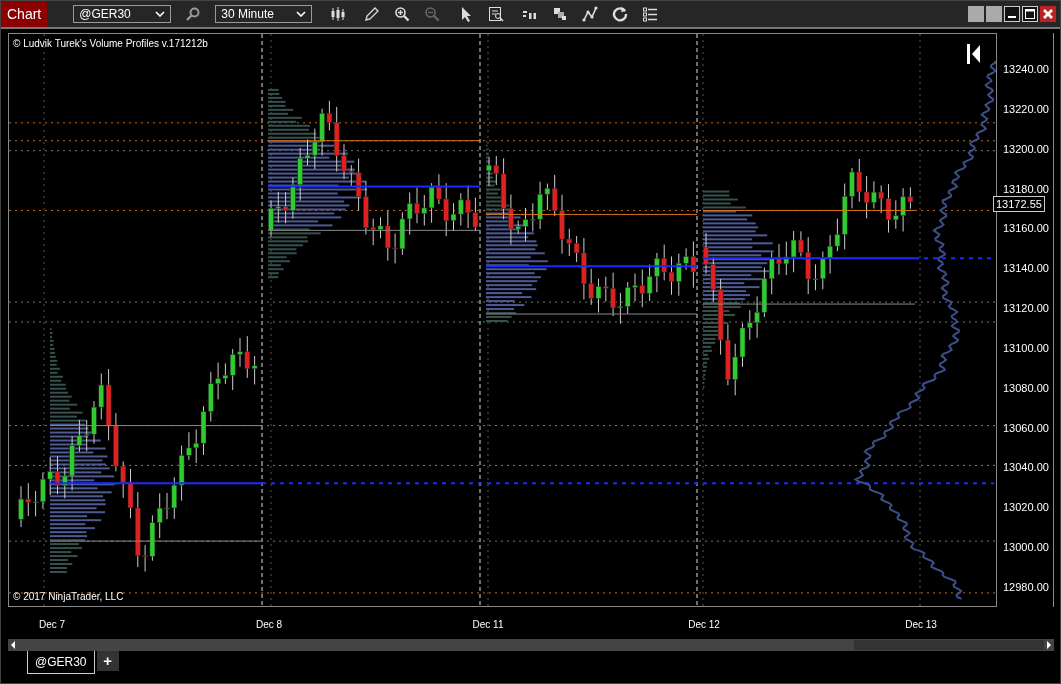 This screenshot has width=1061, height=684. Describe the element at coordinates (1026, 308) in the screenshot. I see `price-label: 13120.00` at that location.